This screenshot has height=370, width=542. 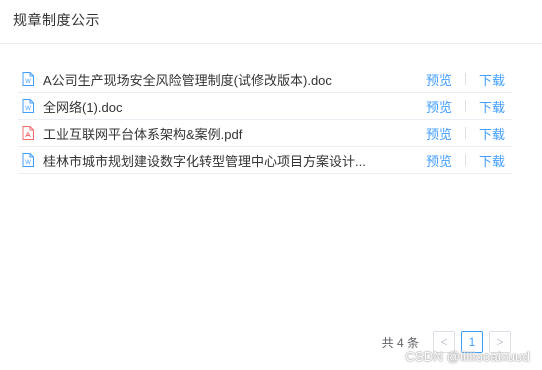 I want to click on file-row: W 桂林市城市规划建设数字化转型管理中心项目方案设计... 预览 下载, so click(x=265, y=160).